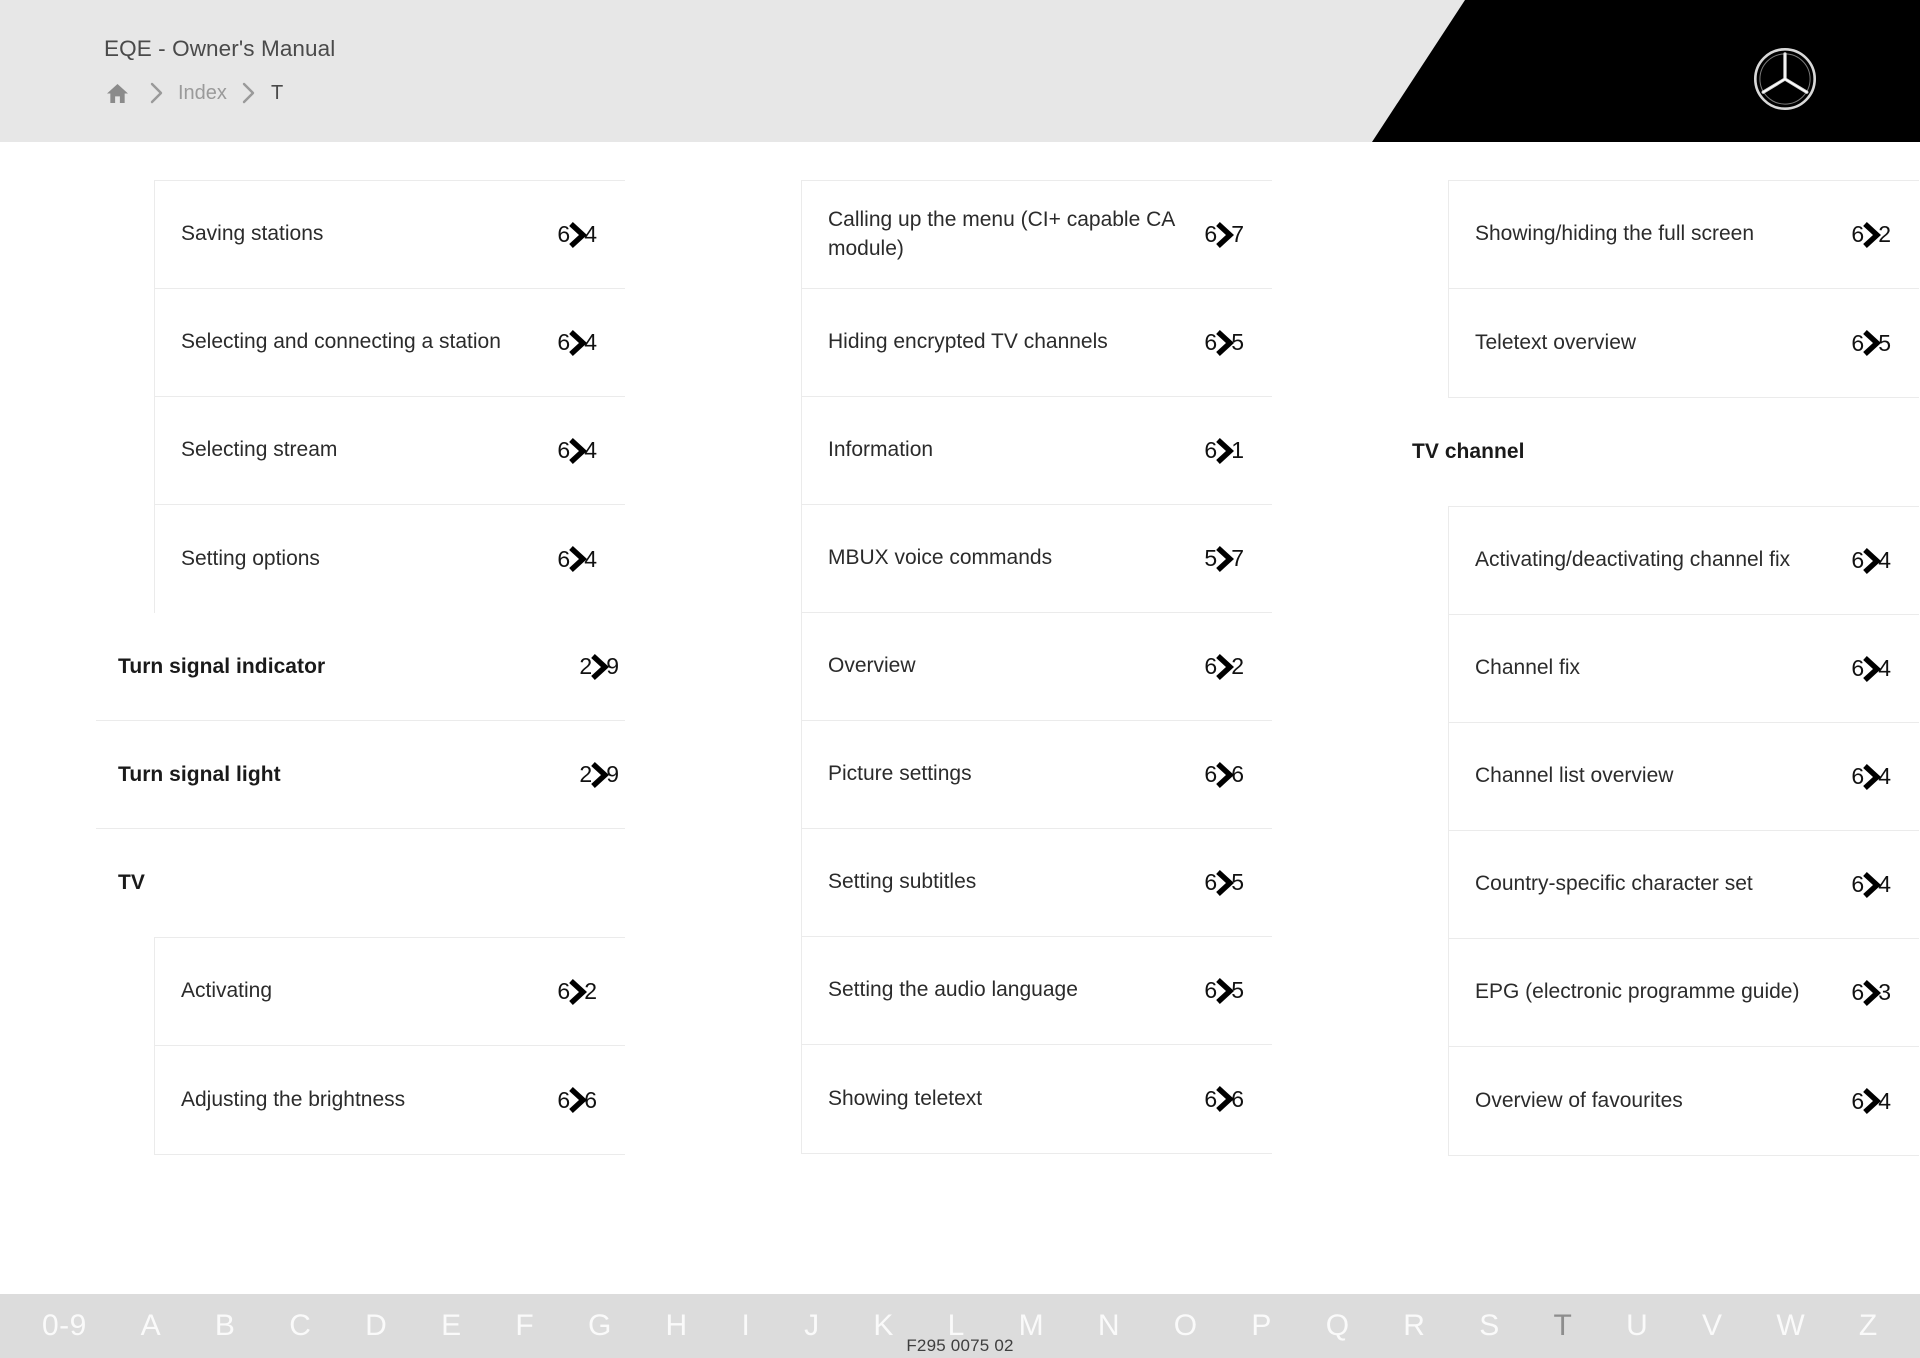  What do you see at coordinates (117, 93) in the screenshot?
I see `home-icon` at bounding box center [117, 93].